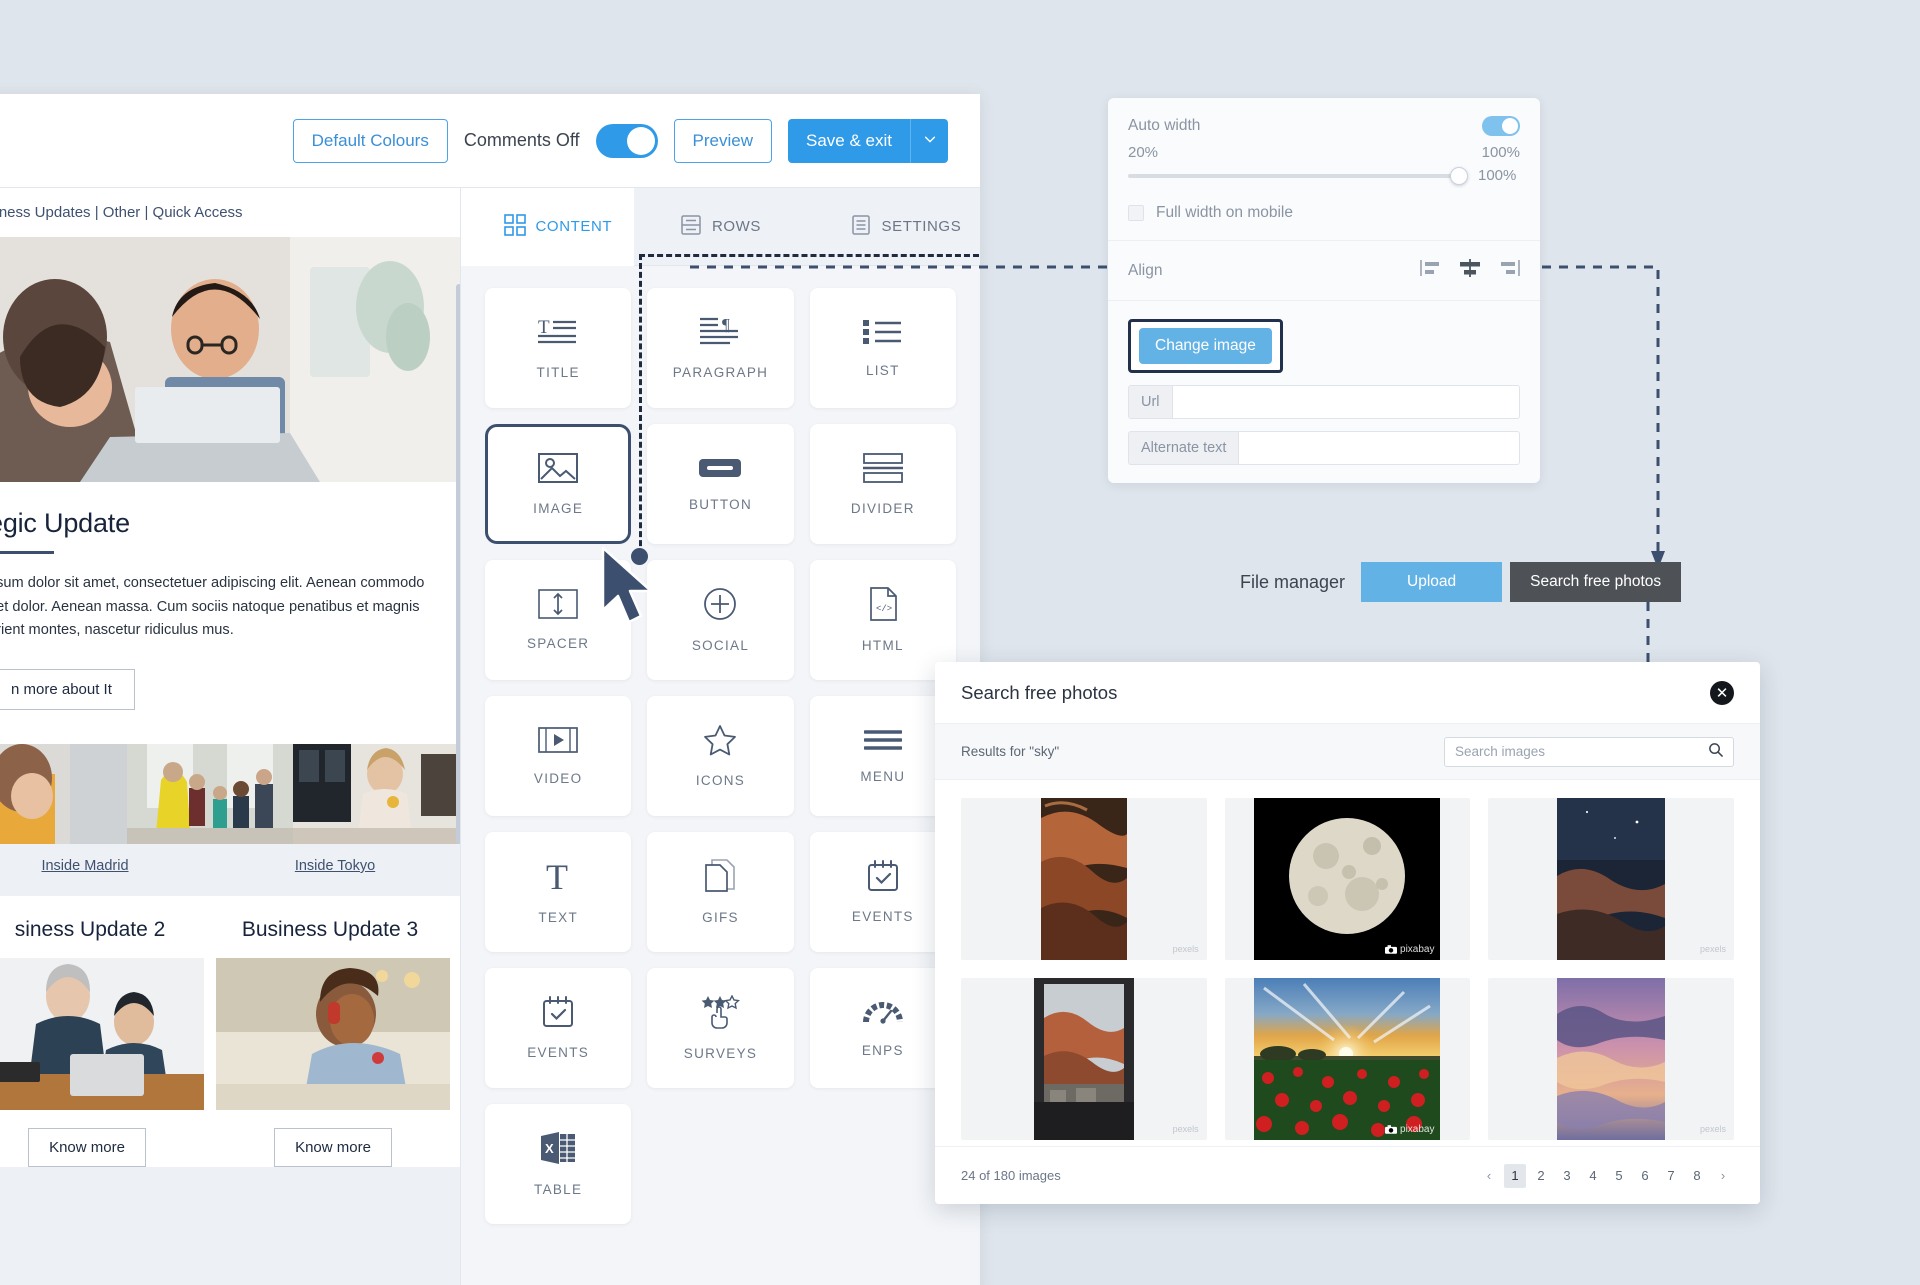 This screenshot has width=1920, height=1285. I want to click on photo-result-3: pexels, so click(1611, 879).